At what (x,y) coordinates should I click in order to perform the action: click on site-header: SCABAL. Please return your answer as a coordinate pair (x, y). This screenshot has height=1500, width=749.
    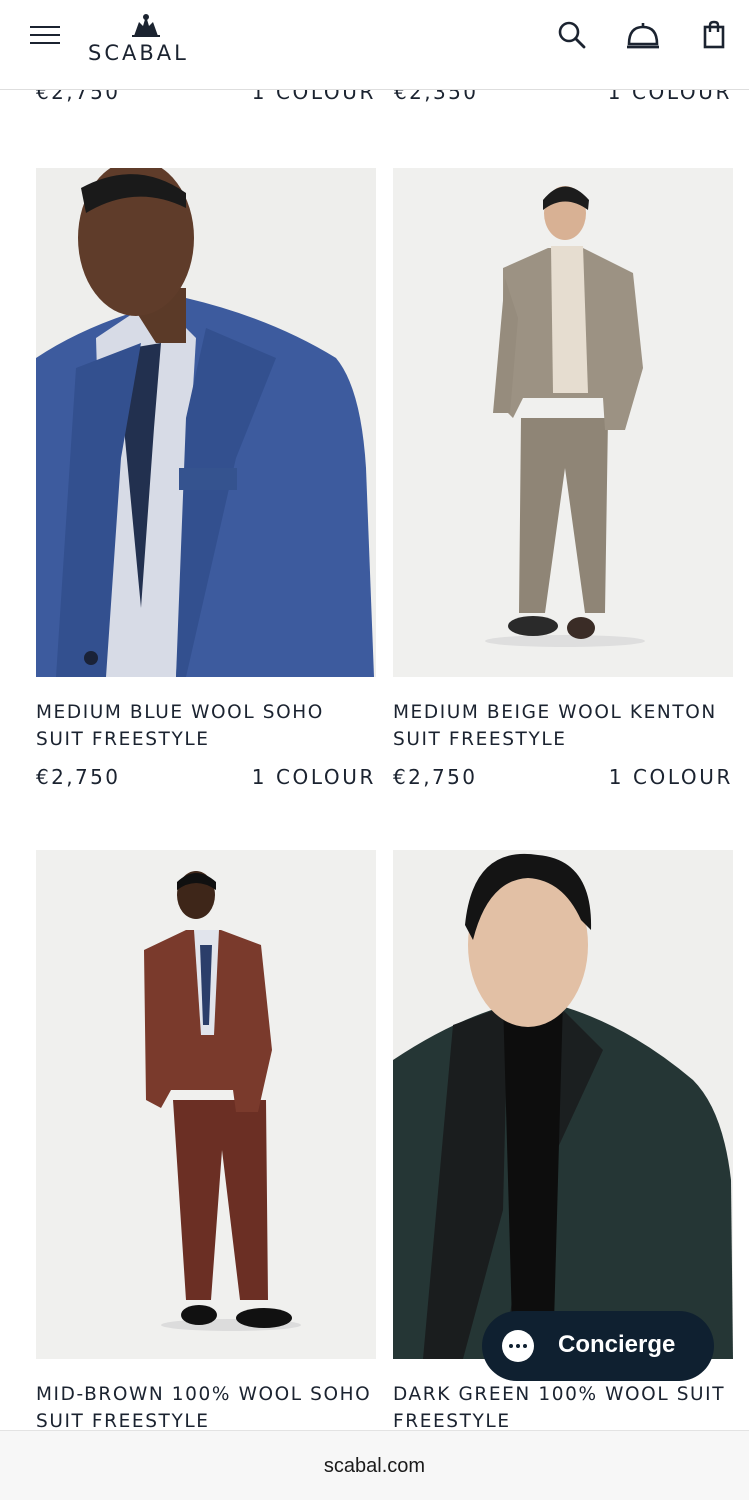
    Looking at the image, I should click on (374, 45).